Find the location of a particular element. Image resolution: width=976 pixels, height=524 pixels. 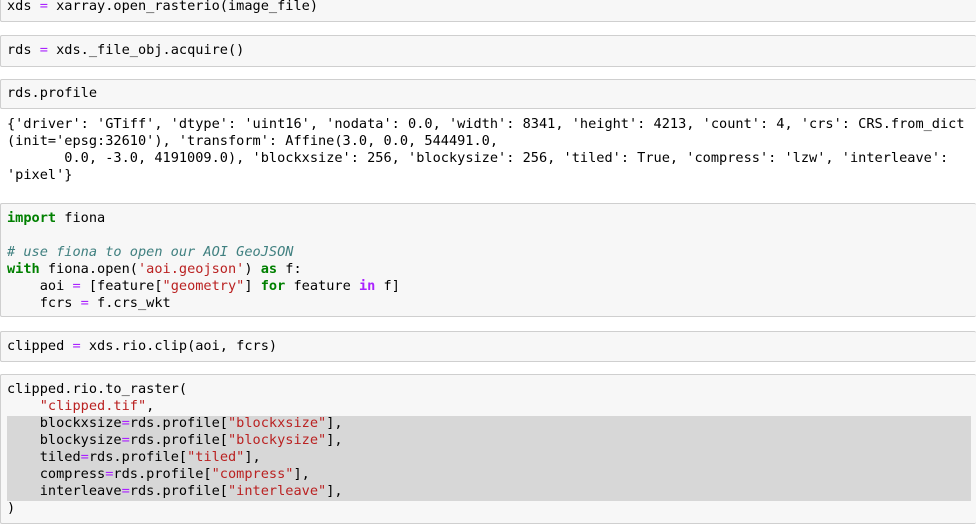

code-token: xds._file_obj.acquire() is located at coordinates (150, 50).